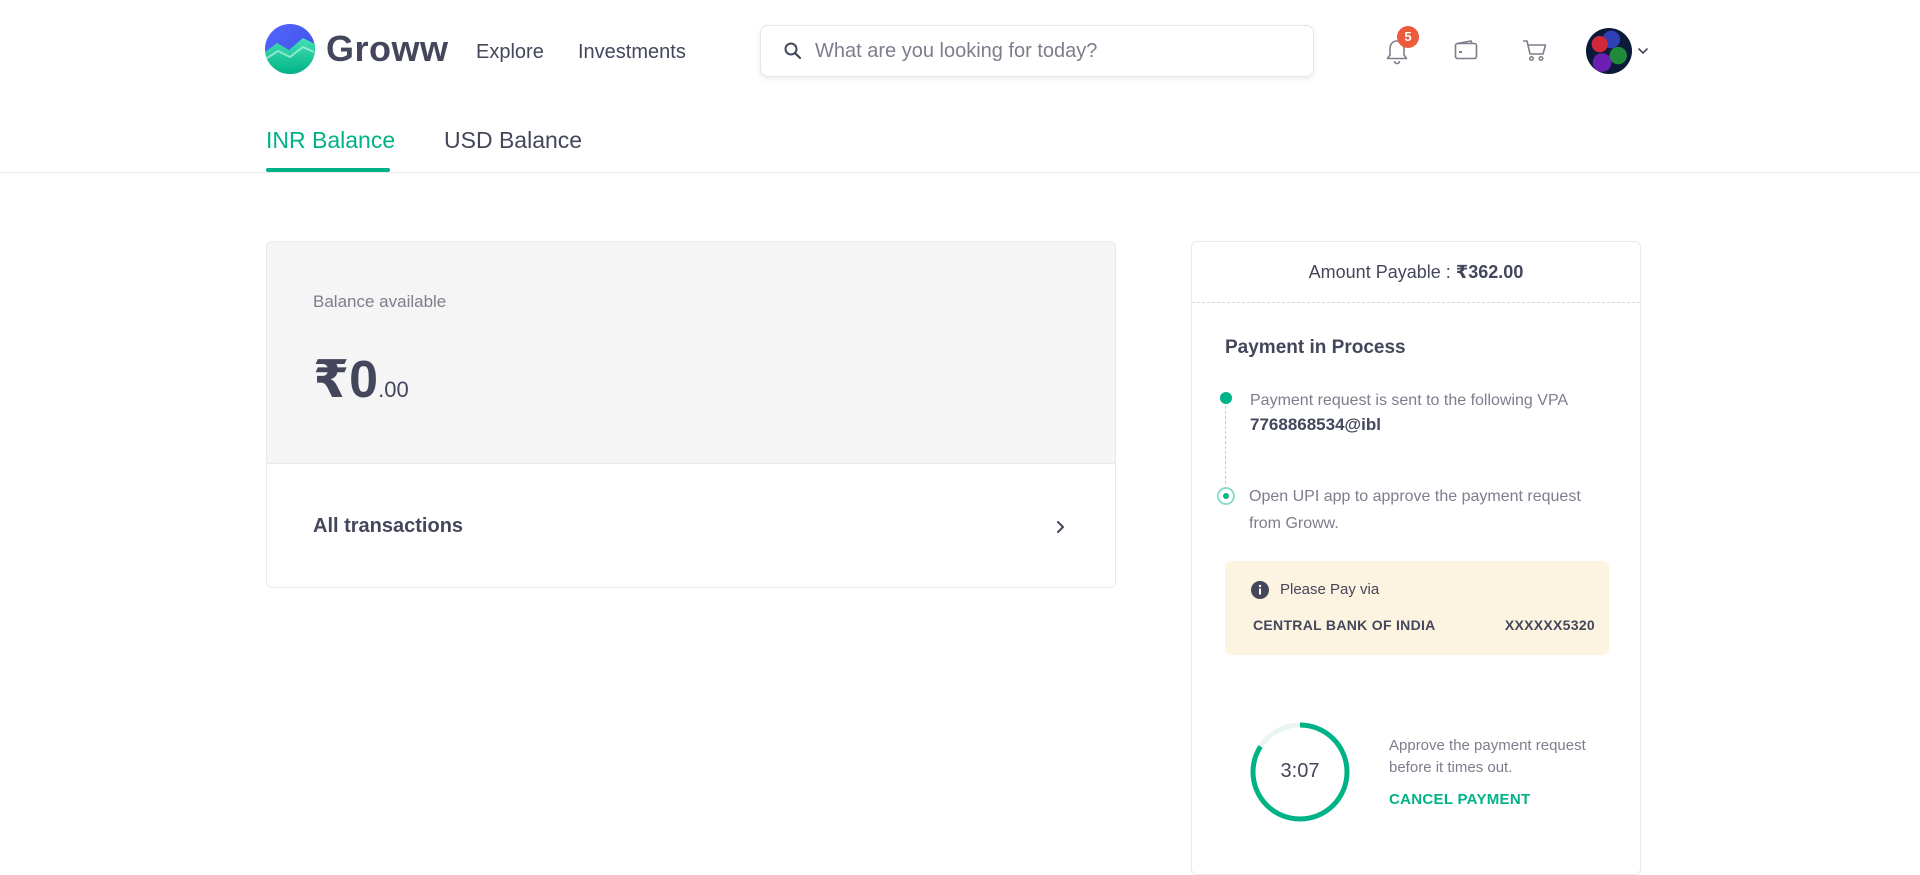 The height and width of the screenshot is (875, 1920). I want to click on top-header: Groww Explore Investments 5, so click(960, 50).